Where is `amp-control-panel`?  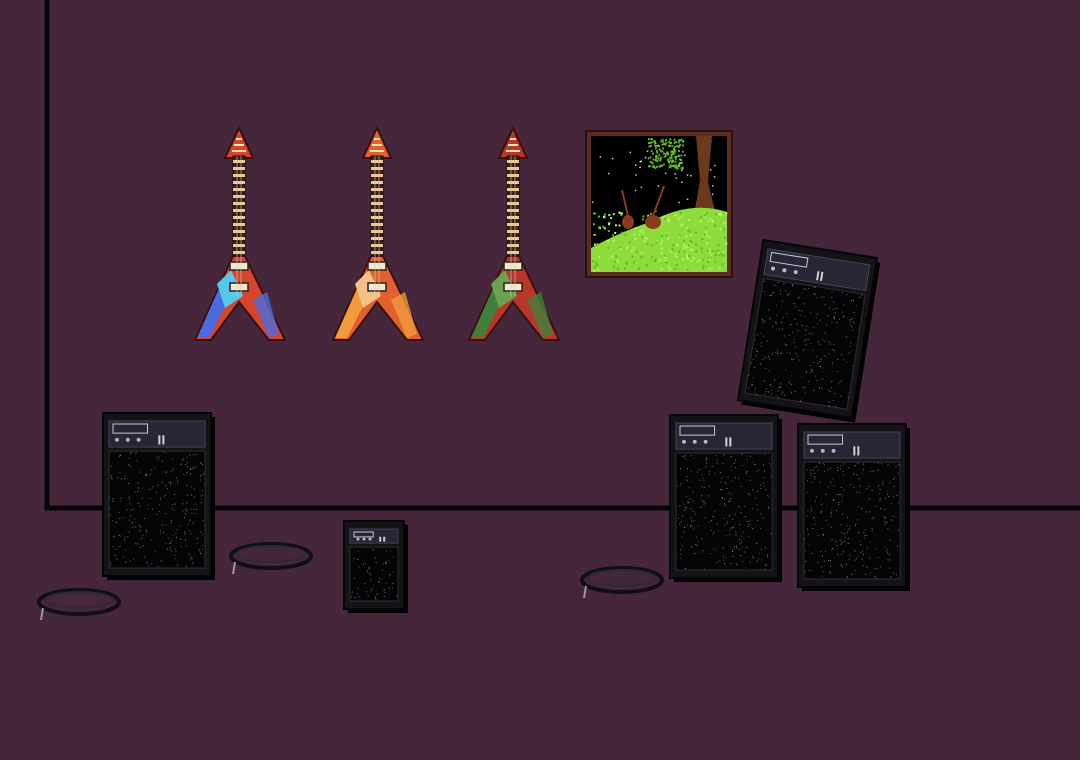 amp-control-panel is located at coordinates (374, 536).